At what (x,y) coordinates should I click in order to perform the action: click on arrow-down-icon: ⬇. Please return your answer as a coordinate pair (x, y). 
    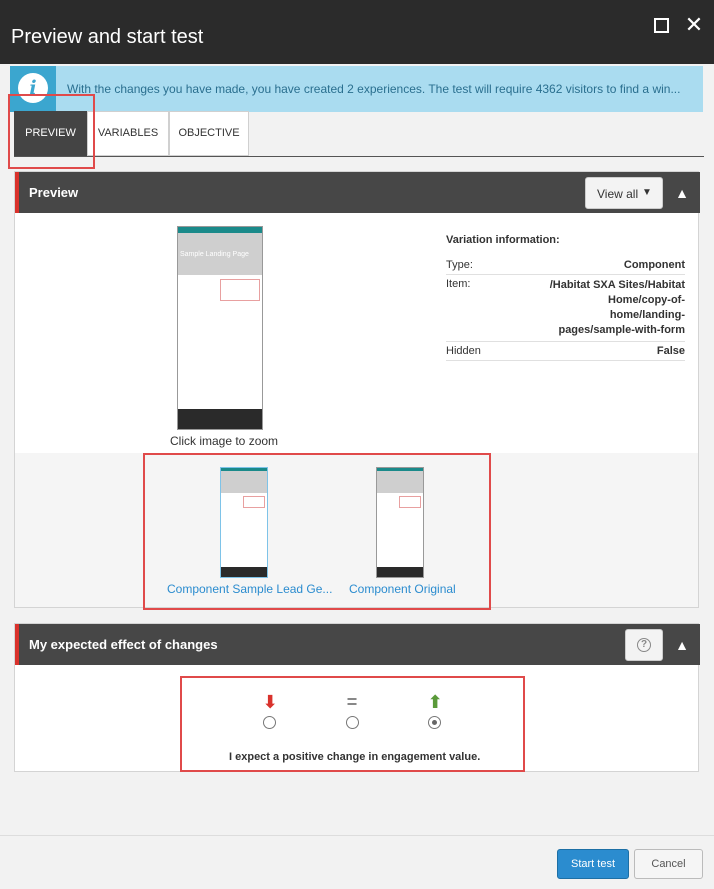
    Looking at the image, I should click on (270, 702).